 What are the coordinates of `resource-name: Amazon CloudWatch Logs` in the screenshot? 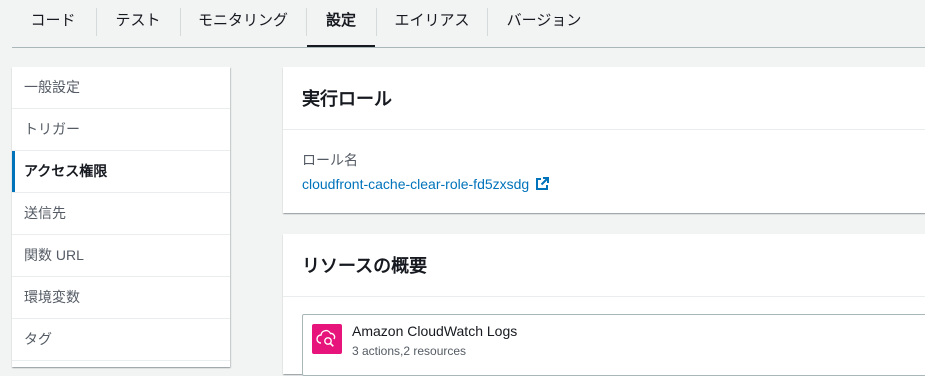 It's located at (435, 331).